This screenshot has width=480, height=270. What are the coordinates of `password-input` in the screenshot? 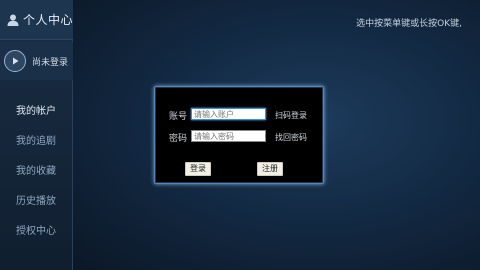 It's located at (228, 136).